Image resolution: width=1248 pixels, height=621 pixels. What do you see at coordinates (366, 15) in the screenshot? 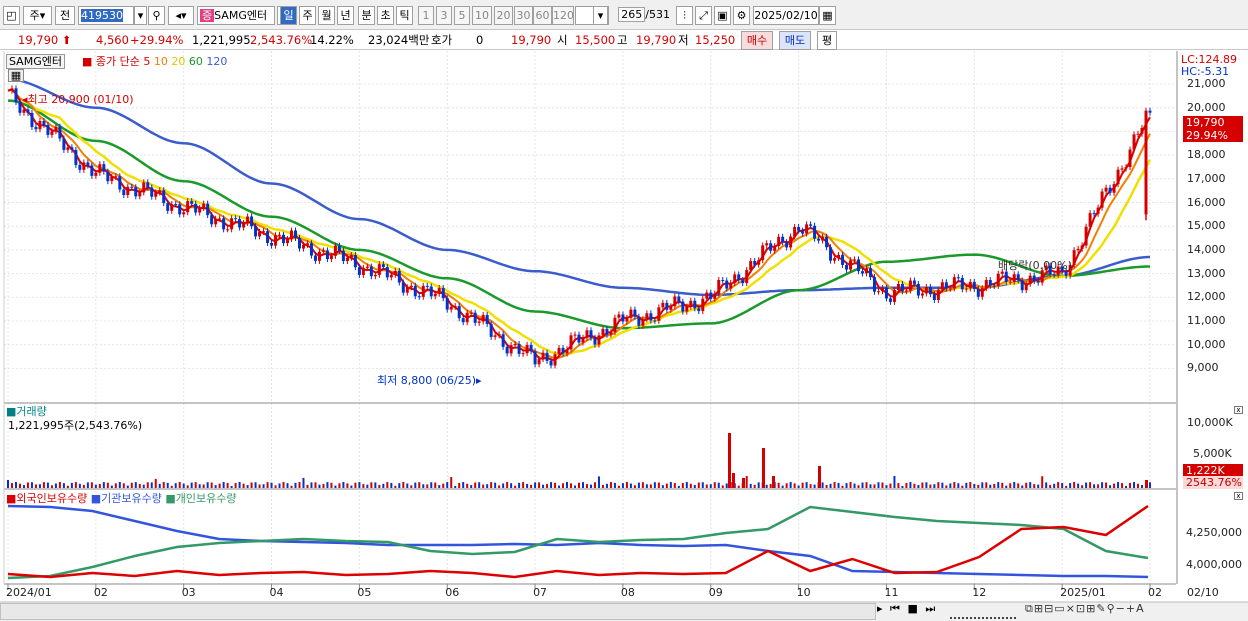
I see `period-minute-button: 분` at bounding box center [366, 15].